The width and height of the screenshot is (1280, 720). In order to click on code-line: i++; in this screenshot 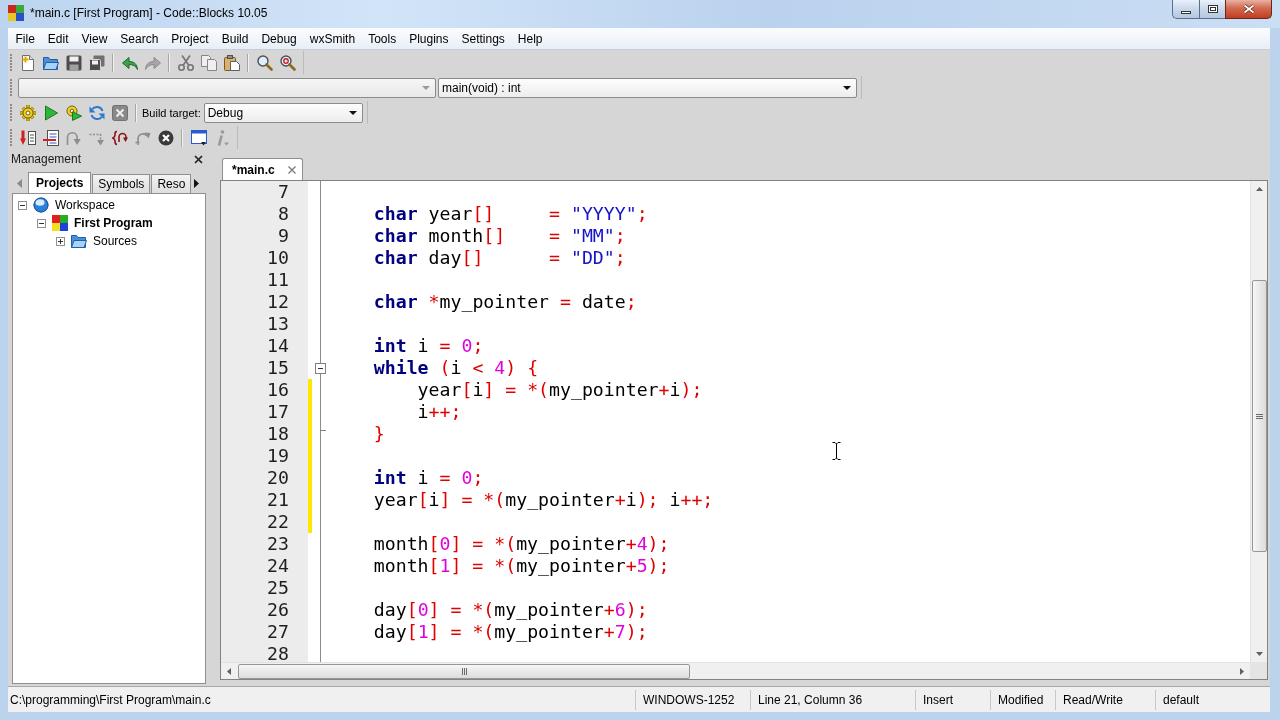, I will do `click(439, 411)`.